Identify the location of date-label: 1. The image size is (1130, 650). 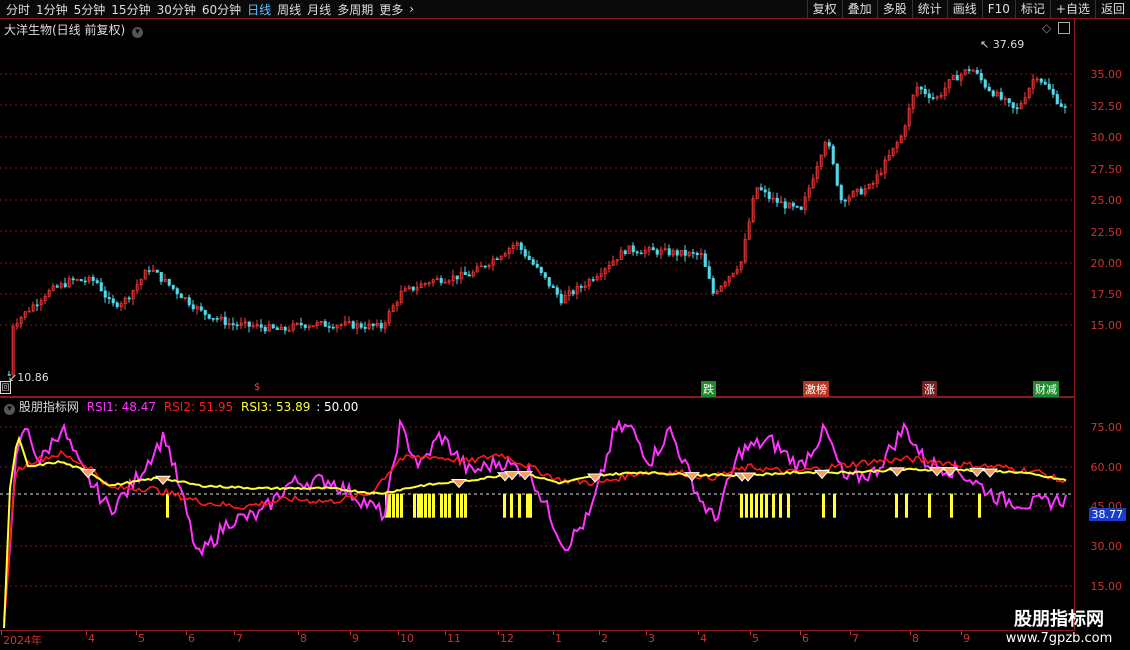
(558, 638).